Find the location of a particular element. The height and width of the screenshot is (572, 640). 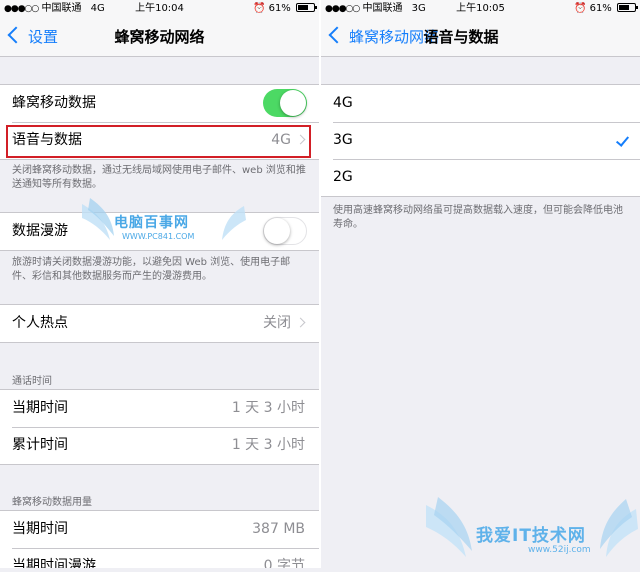

cellular-data-toggle is located at coordinates (285, 103).